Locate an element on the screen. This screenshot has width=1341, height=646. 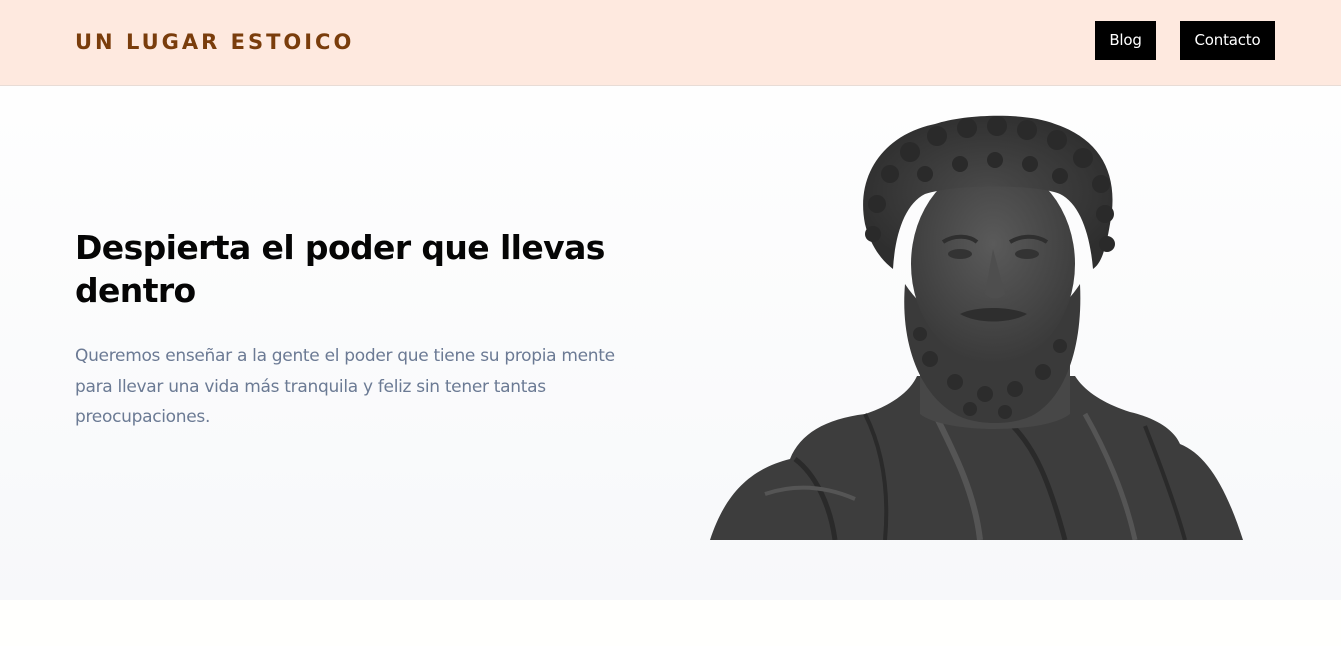
hero-headline: Despierta el poder que llevas dentro is located at coordinates (340, 269).